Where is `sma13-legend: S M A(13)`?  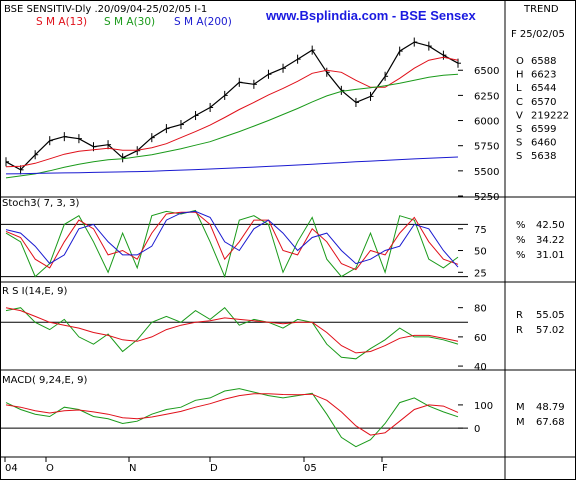 sma13-legend: S M A(13) is located at coordinates (61, 22).